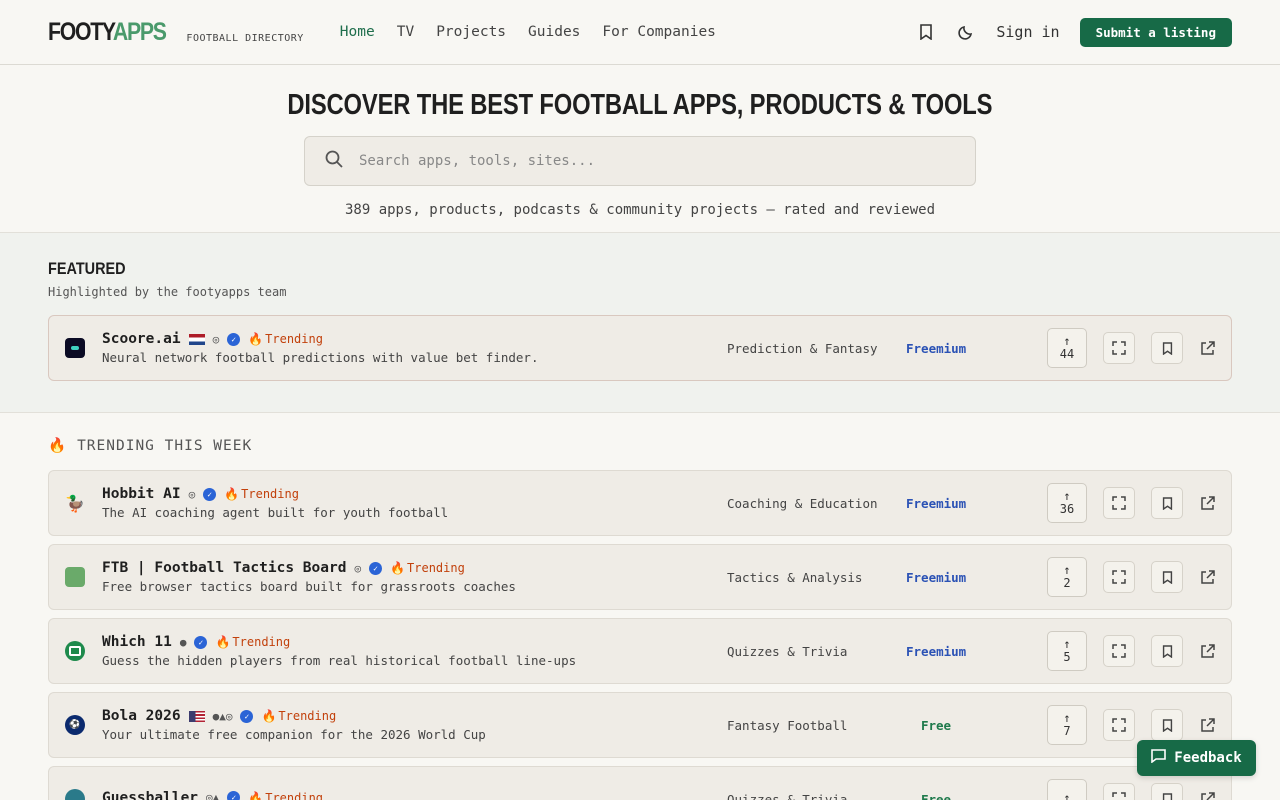 This screenshot has width=1280, height=800. Describe the element at coordinates (802, 503) in the screenshot. I see `listing-category: Coaching & Education` at that location.